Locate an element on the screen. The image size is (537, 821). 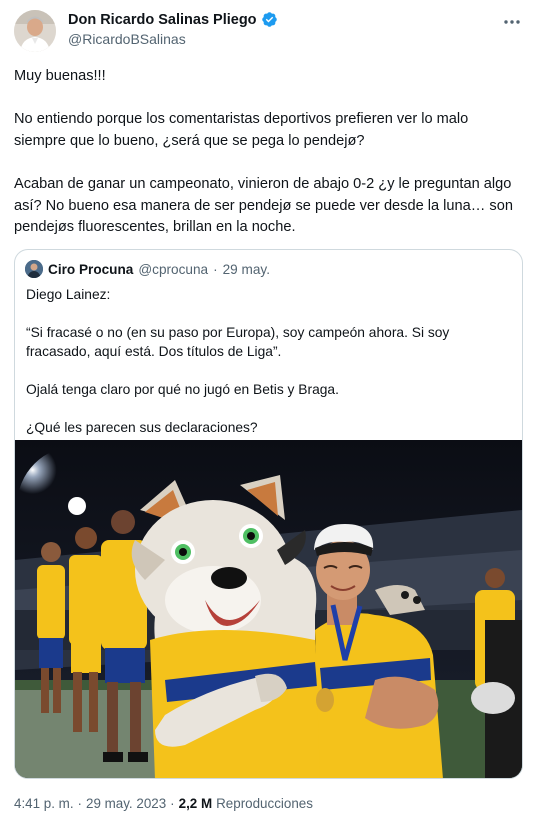
views-count: 2,2 M is located at coordinates (195, 803).